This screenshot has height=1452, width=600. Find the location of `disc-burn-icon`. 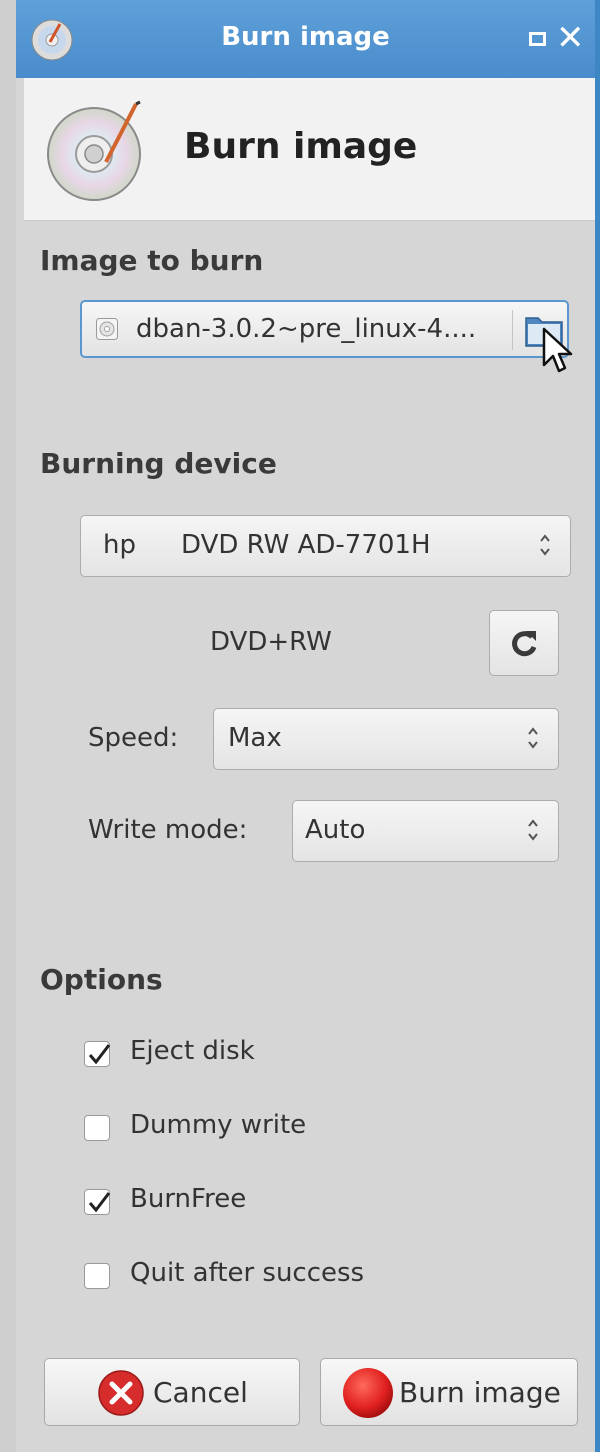

disc-burn-icon is located at coordinates (94, 150).